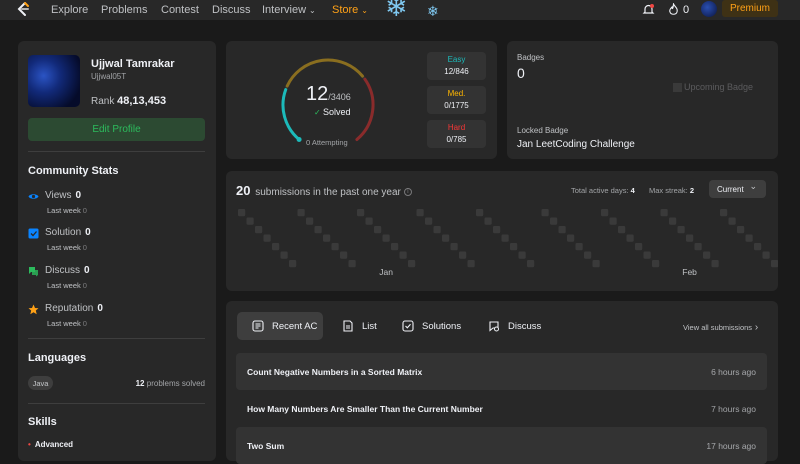  I want to click on skill-level: Advanced, so click(50, 444).